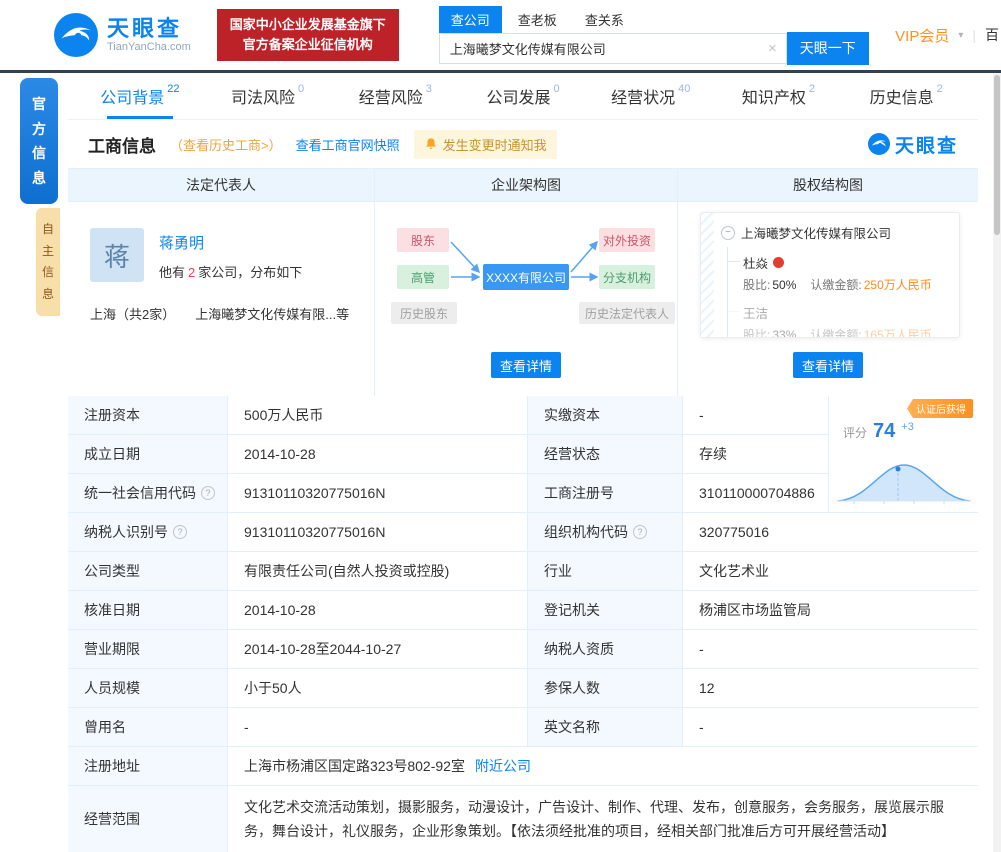  What do you see at coordinates (651, 96) in the screenshot?
I see `tab-operating-status: 经营状况 40` at bounding box center [651, 96].